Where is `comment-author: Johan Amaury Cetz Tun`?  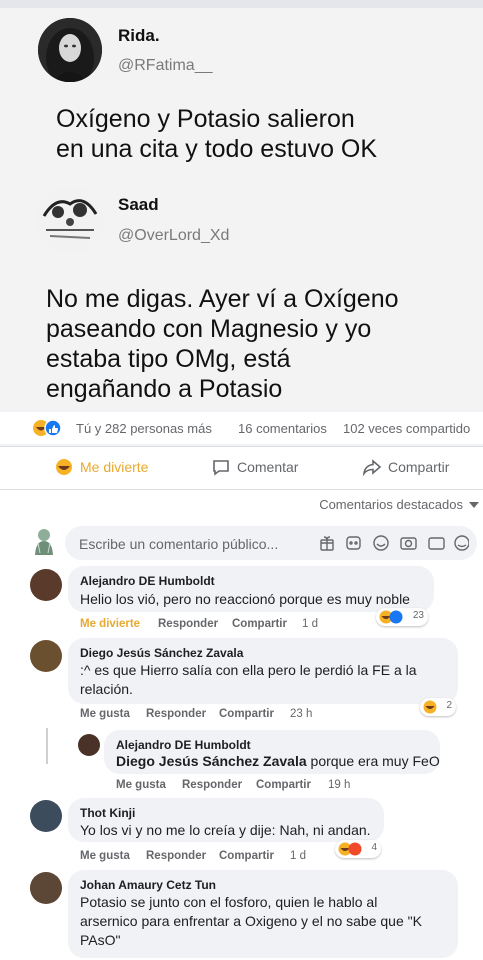 comment-author: Johan Amaury Cetz Tun is located at coordinates (148, 885).